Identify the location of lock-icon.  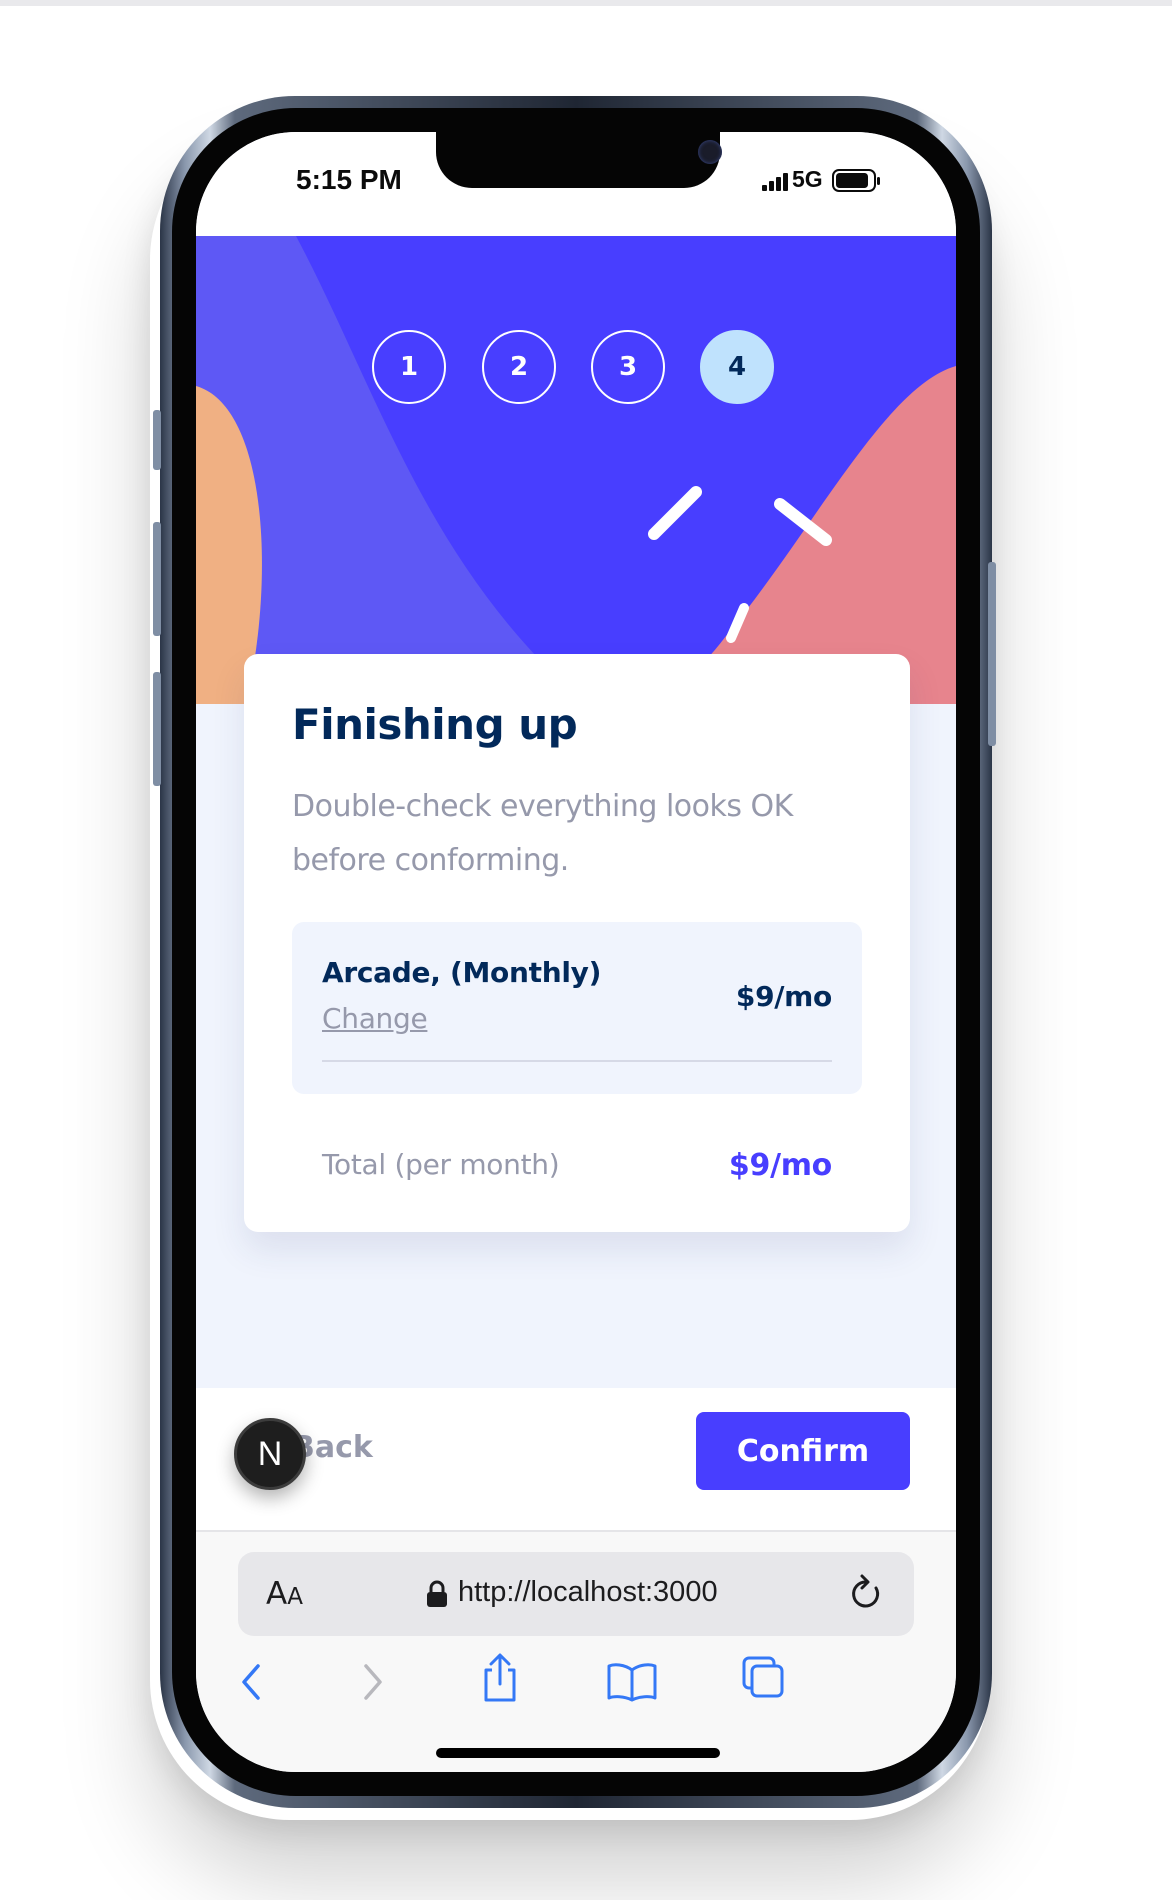
(437, 1593).